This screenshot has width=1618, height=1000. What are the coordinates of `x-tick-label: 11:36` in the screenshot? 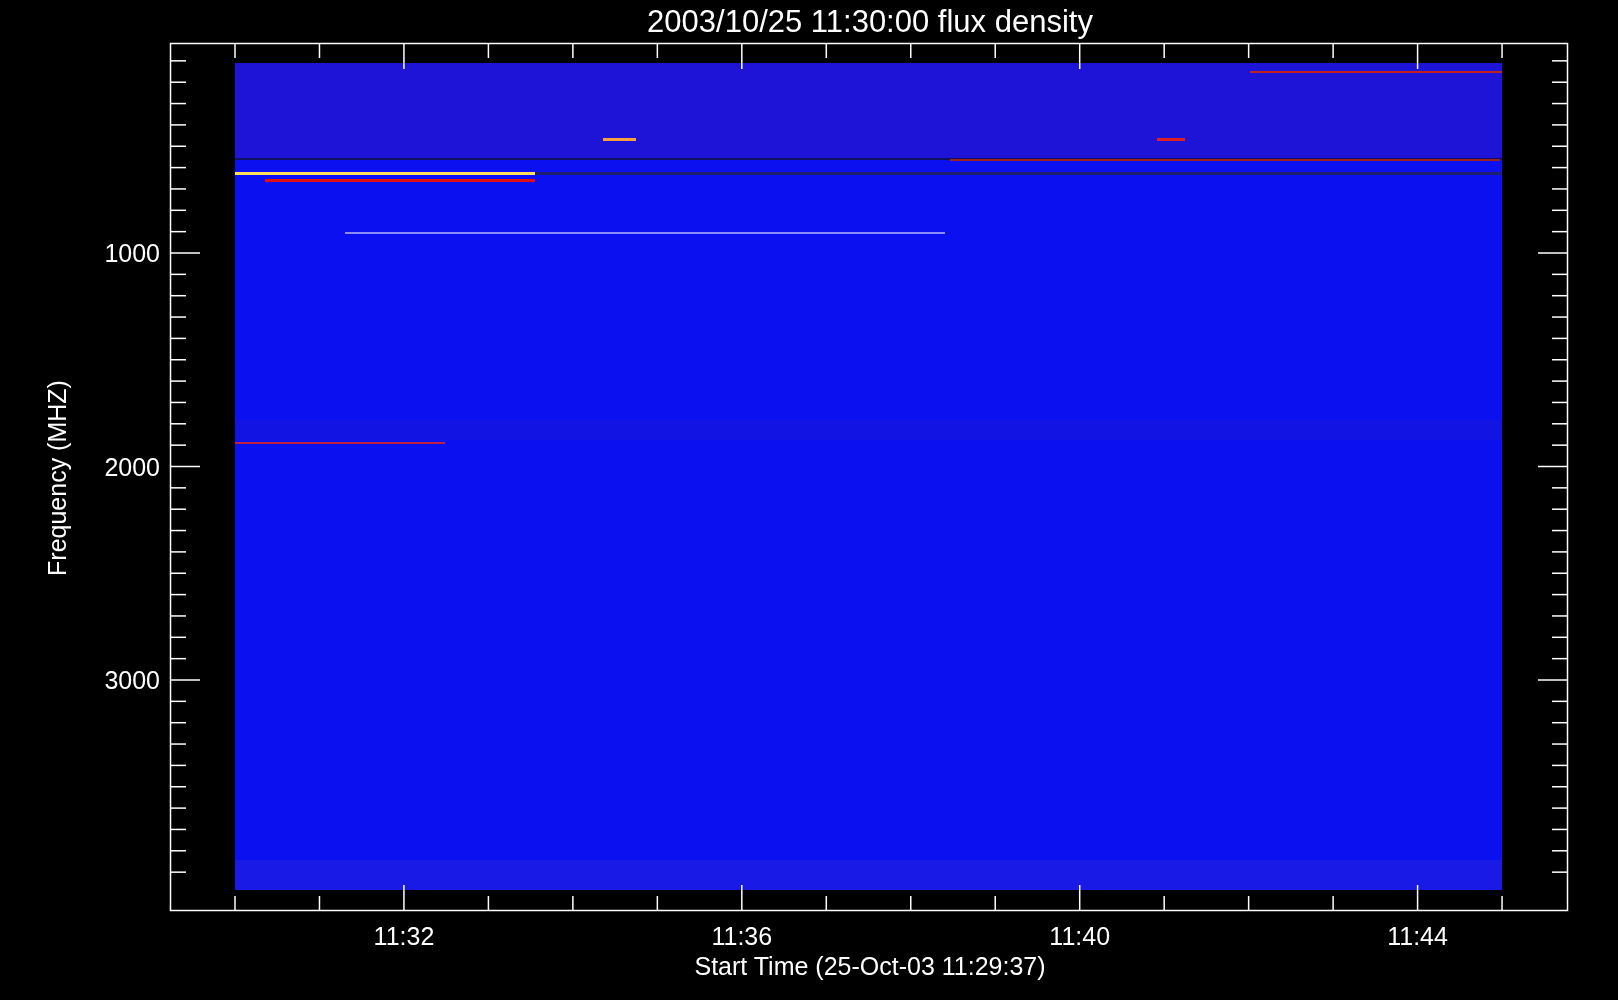 It's located at (742, 936).